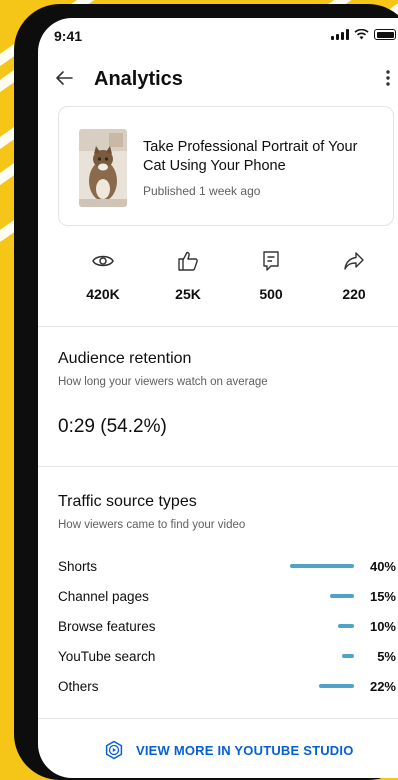 Image resolution: width=398 pixels, height=780 pixels. Describe the element at coordinates (218, 35) in the screenshot. I see `status-bar: 9:41` at that location.